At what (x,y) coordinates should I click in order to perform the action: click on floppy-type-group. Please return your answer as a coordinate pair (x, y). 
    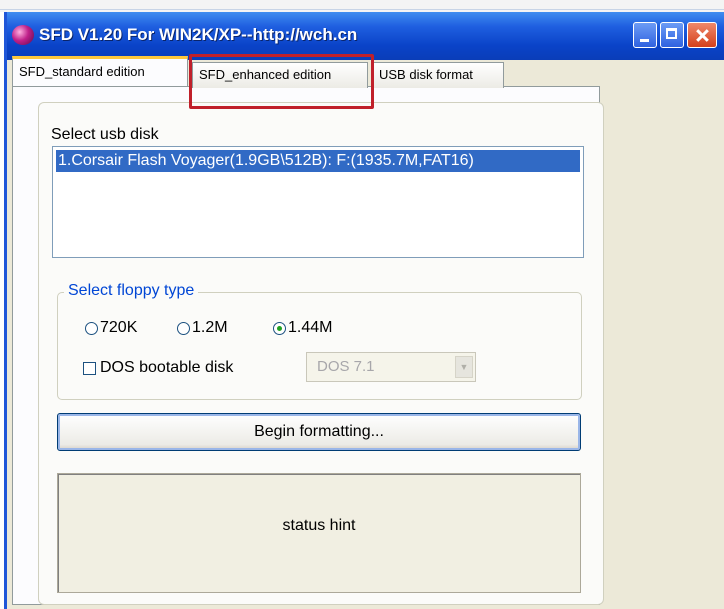
    Looking at the image, I should click on (319, 346).